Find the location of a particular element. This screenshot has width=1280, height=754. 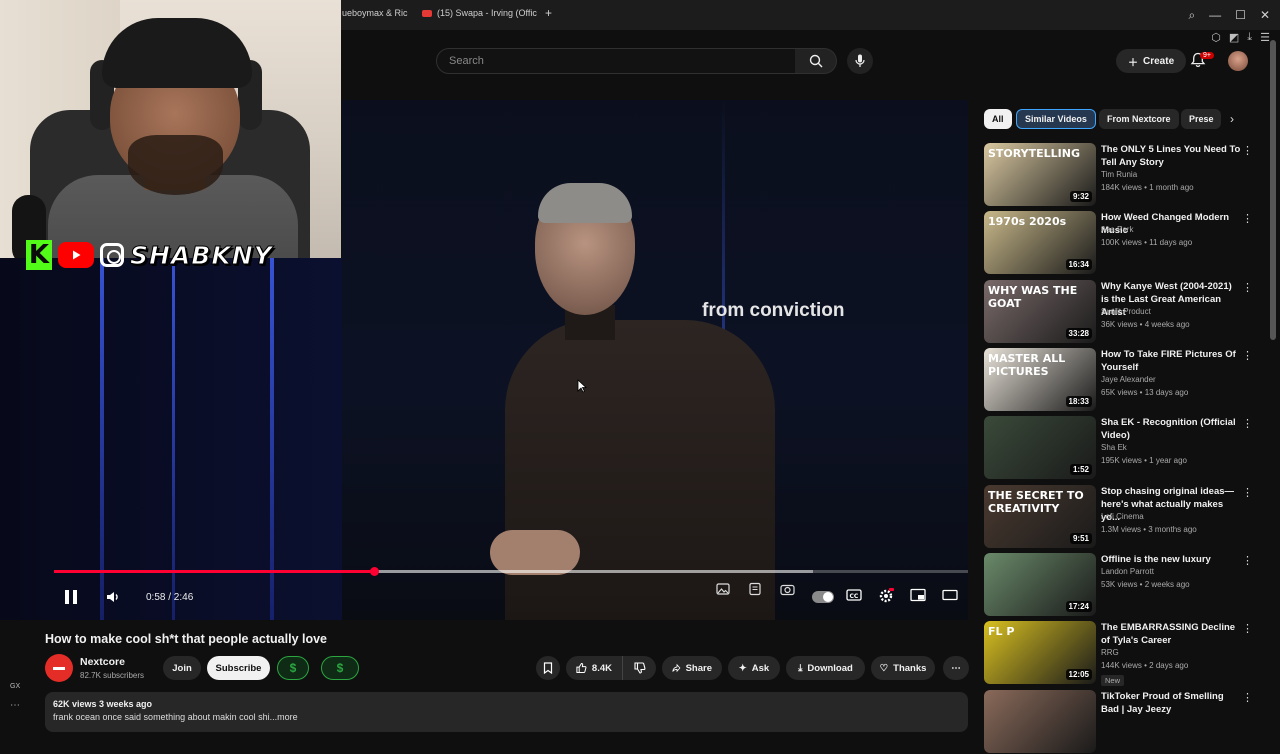

recommendation-channel: Jaye Alexander is located at coordinates (1128, 379).